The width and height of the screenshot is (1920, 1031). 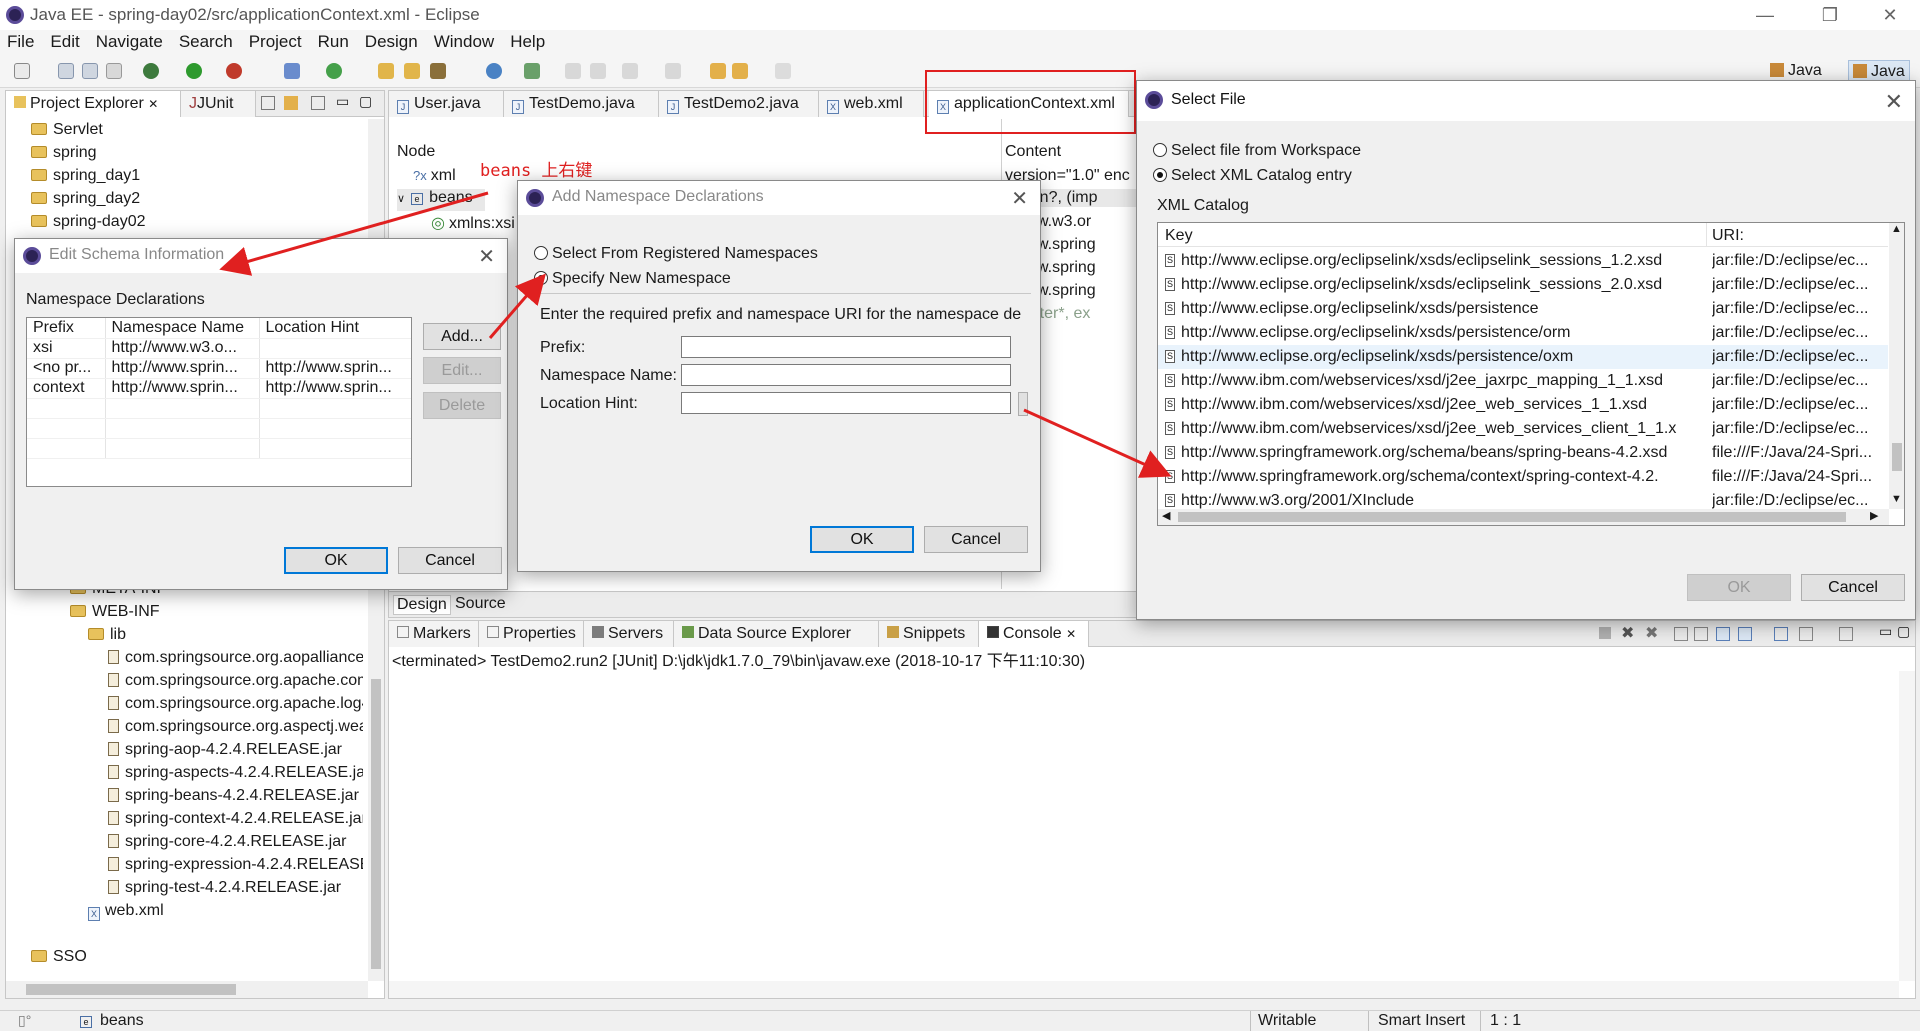 What do you see at coordinates (354, 233) in the screenshot?
I see `arrow-beans-to-edit-schema` at bounding box center [354, 233].